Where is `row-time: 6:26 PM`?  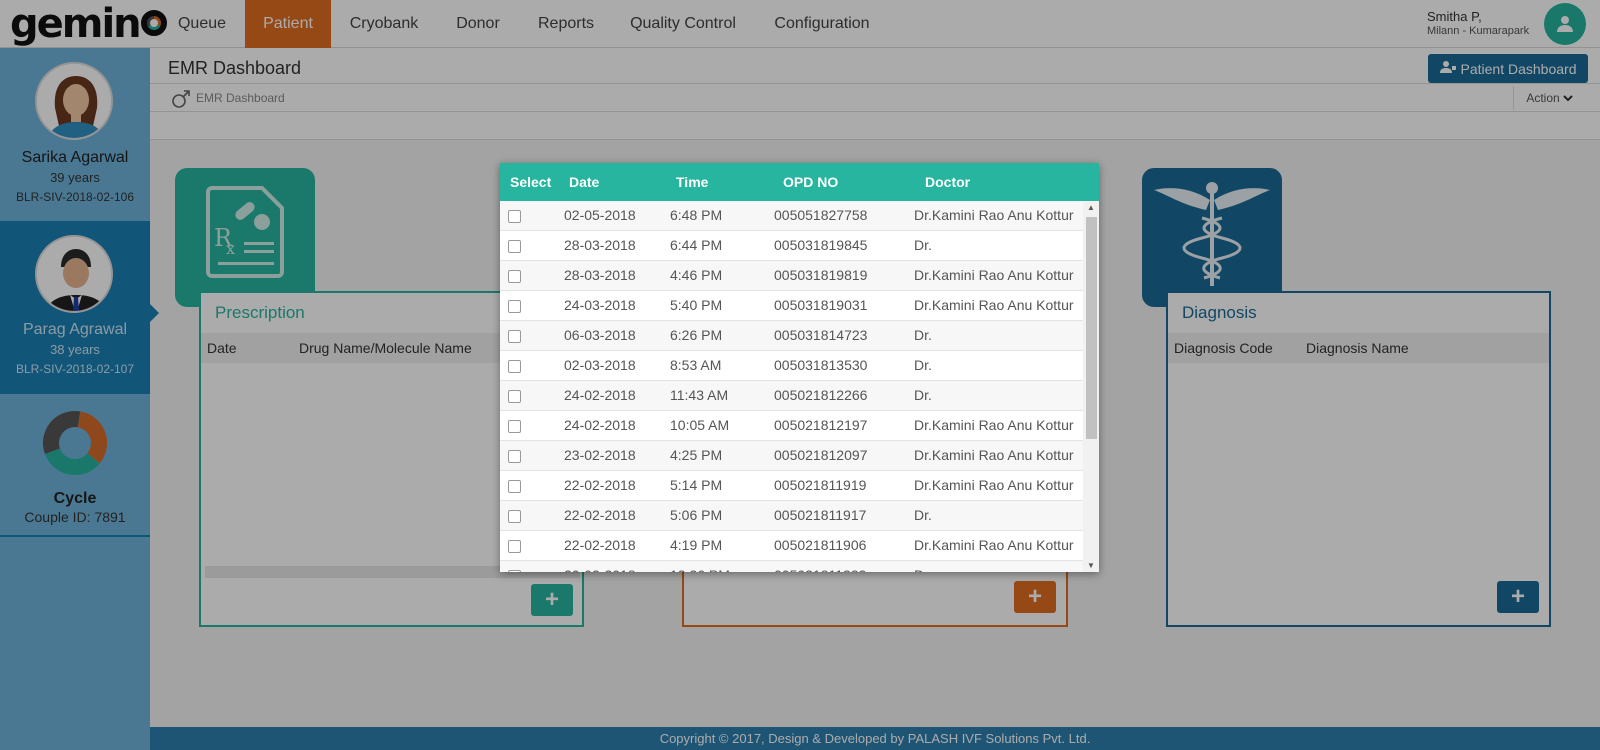 row-time: 6:26 PM is located at coordinates (696, 335).